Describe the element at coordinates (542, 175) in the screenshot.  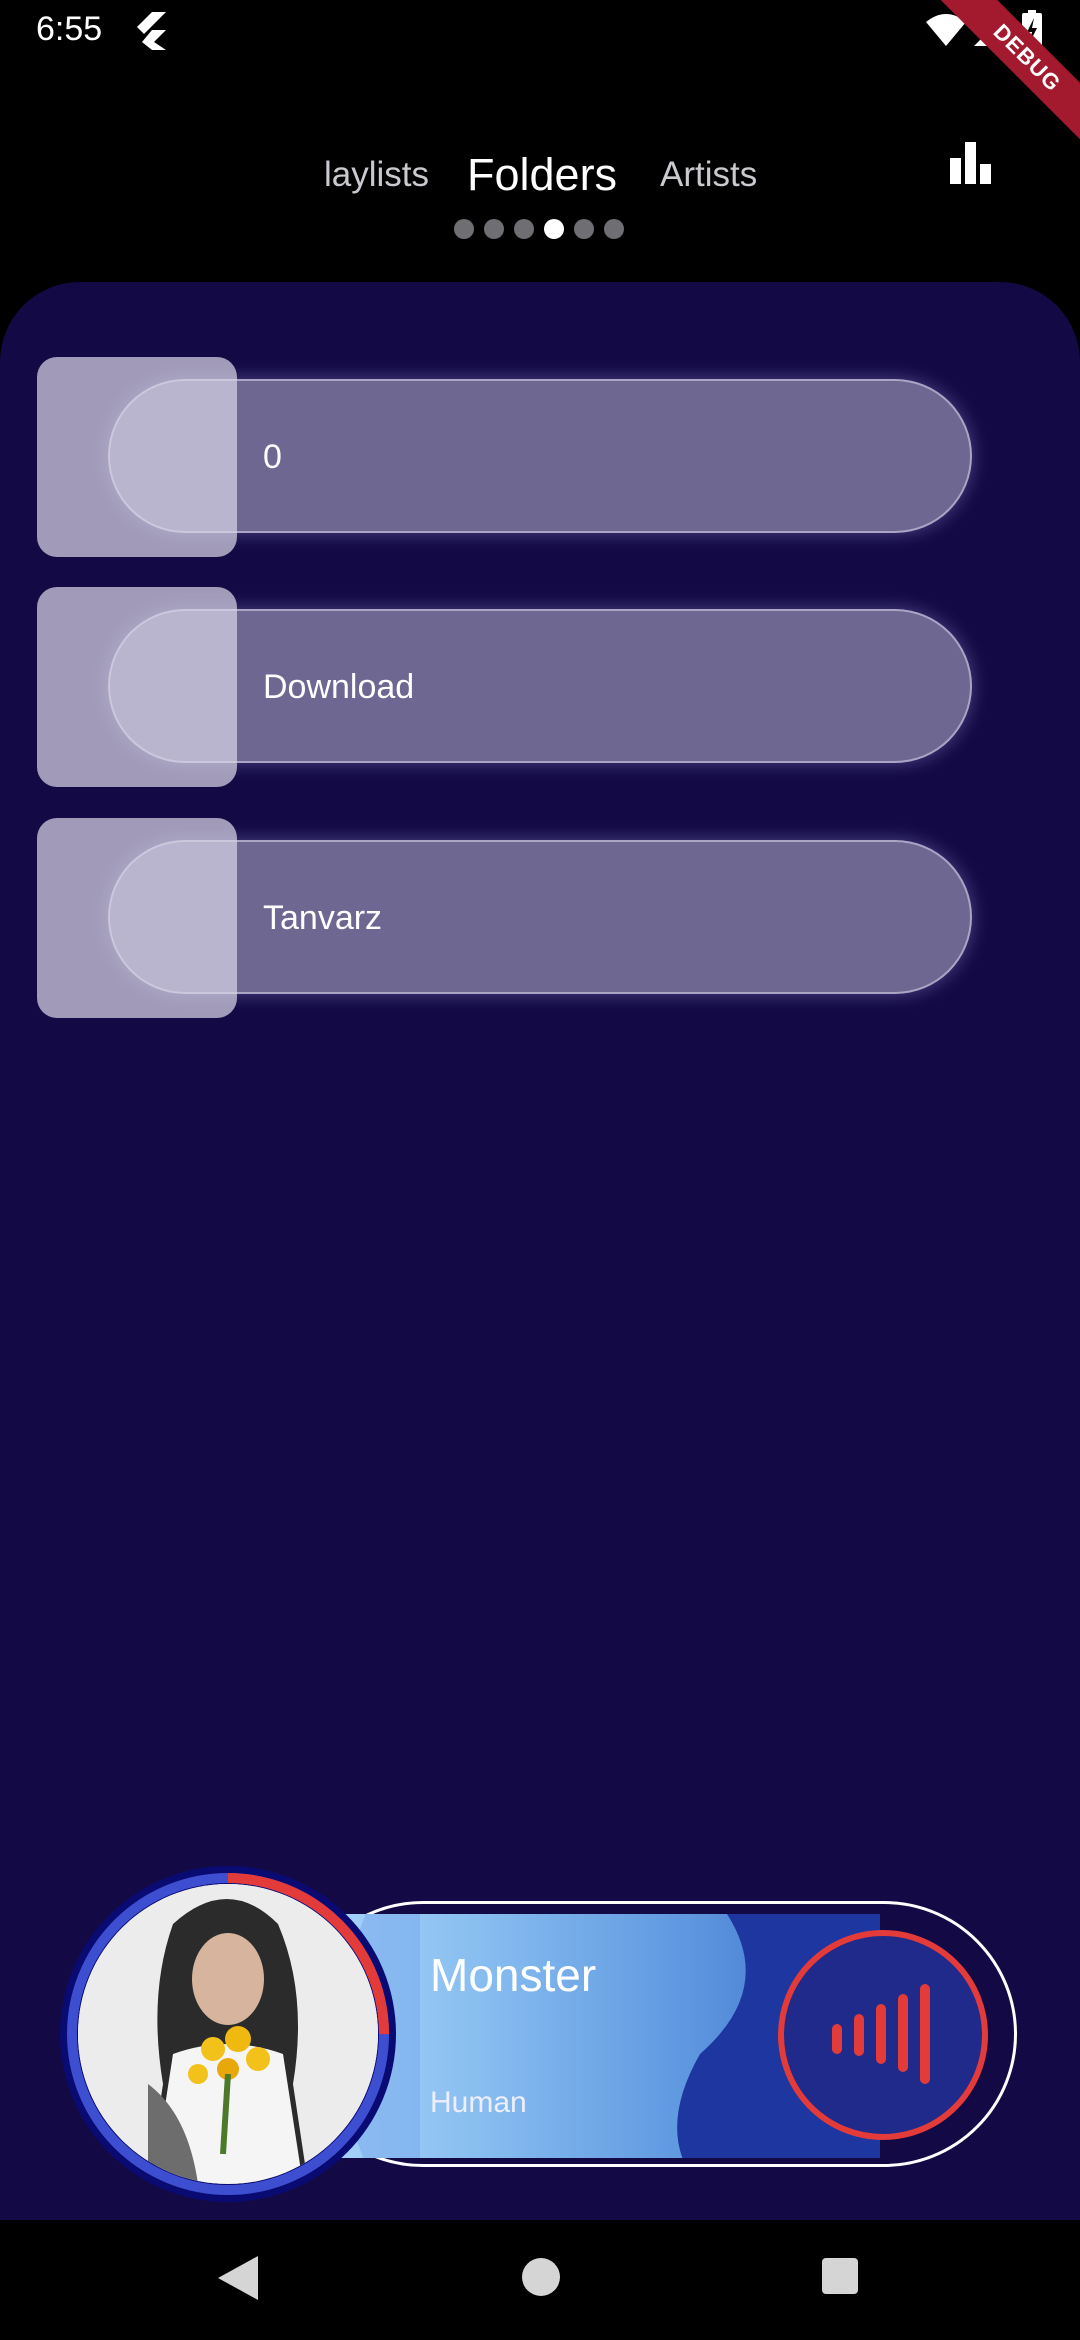
I see `tab-folders: Folders` at that location.